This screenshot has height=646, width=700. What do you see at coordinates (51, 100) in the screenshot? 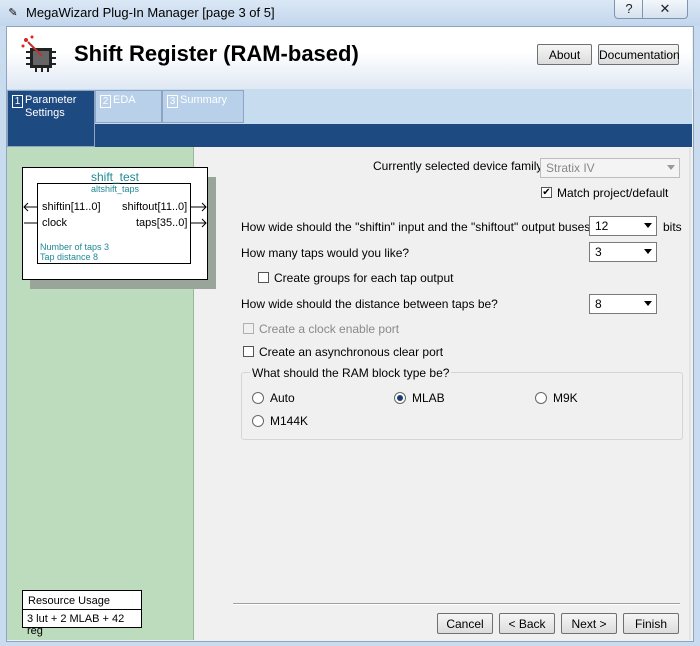
I see `tab-label: Parameter` at bounding box center [51, 100].